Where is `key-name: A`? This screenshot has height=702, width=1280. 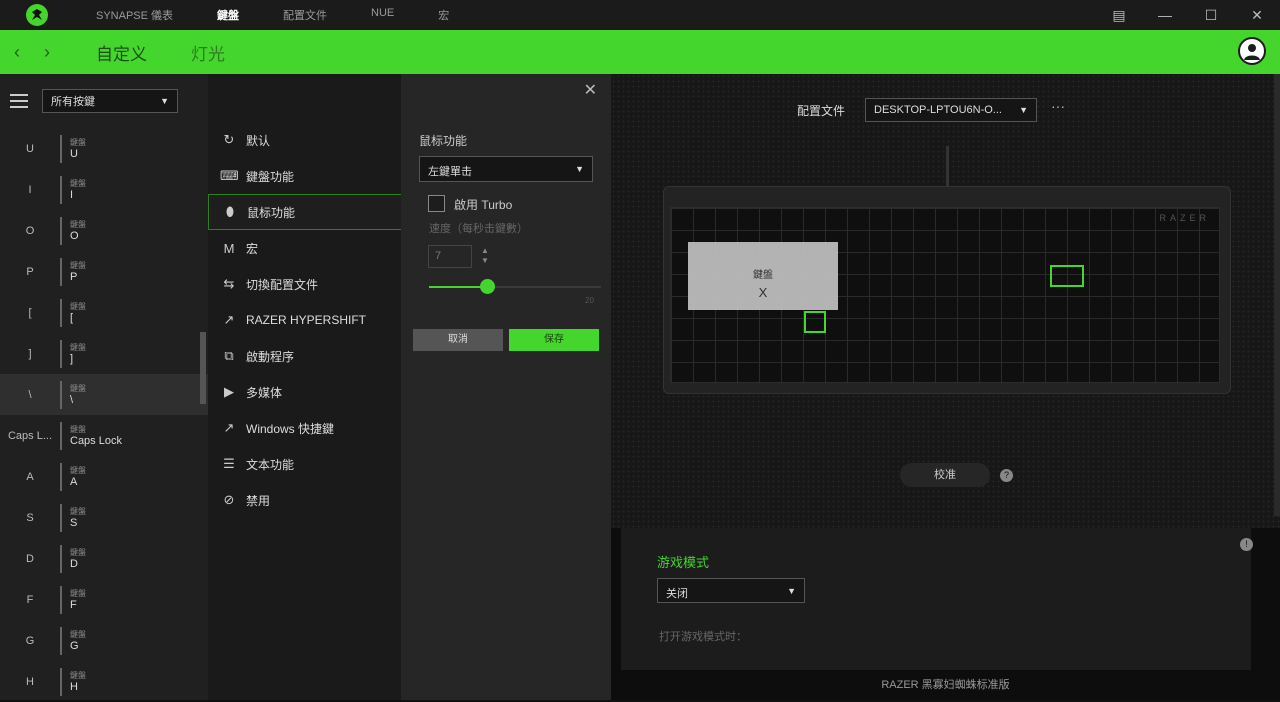
key-name: A is located at coordinates (30, 476).